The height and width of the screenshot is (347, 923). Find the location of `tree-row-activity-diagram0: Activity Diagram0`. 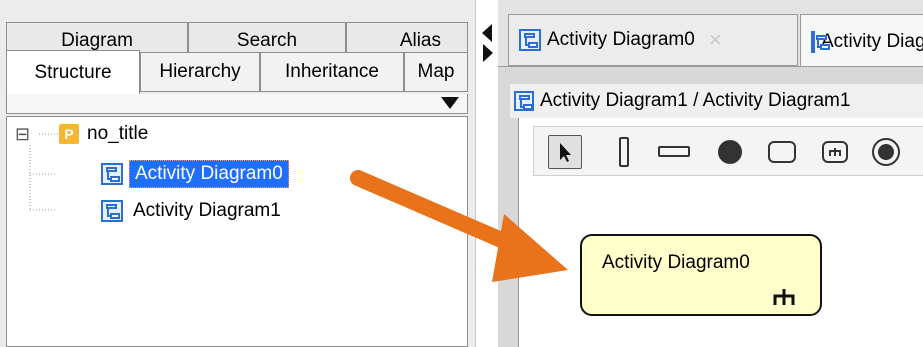

tree-row-activity-diagram0: Activity Diagram0 is located at coordinates (195, 174).